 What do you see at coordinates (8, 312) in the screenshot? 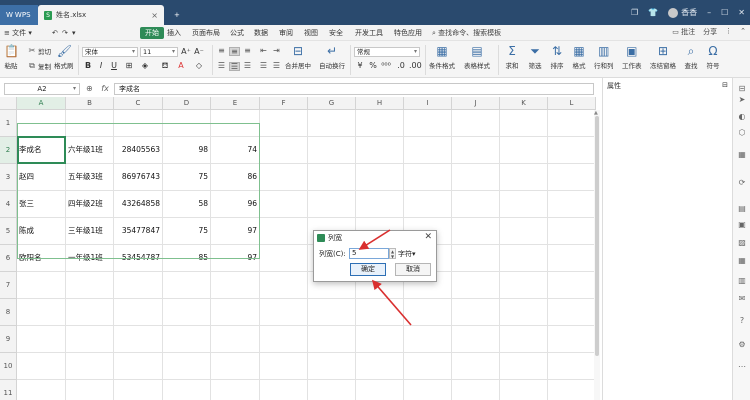
I see `row-header: 8` at bounding box center [8, 312].